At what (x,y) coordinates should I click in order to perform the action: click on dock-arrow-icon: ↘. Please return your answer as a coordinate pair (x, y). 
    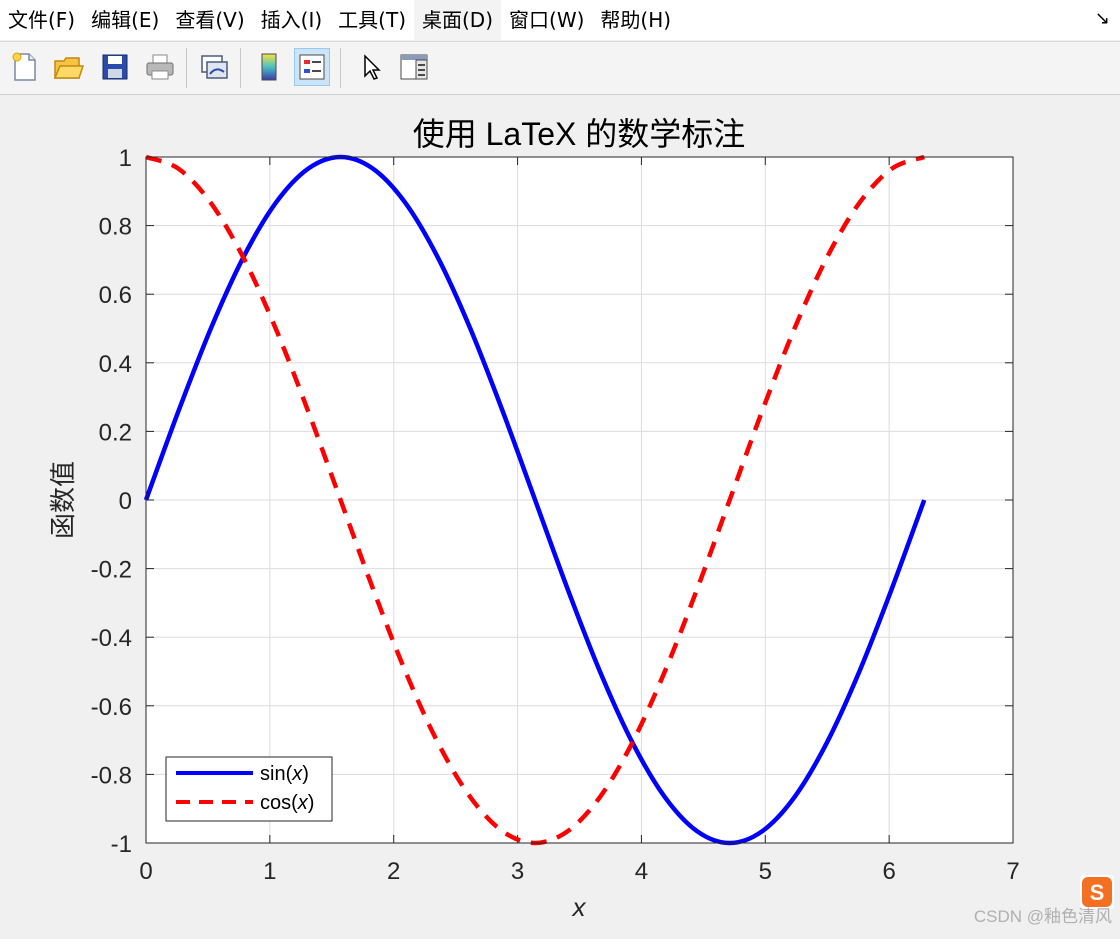
    Looking at the image, I should click on (1102, 18).